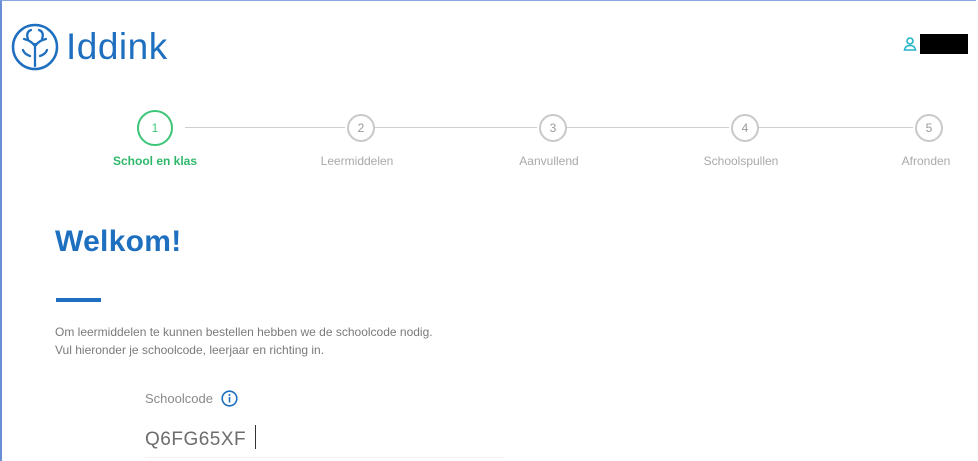 The image size is (978, 461). I want to click on step-number: 1, so click(155, 128).